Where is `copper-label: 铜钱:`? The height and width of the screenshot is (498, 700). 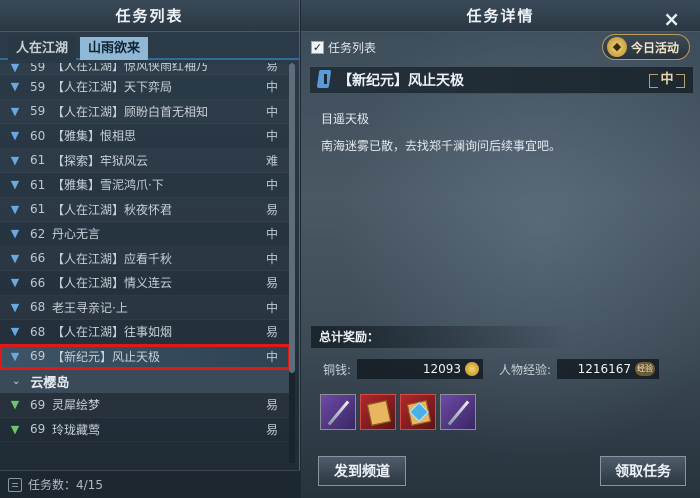
copper-label: 铜钱: is located at coordinates (337, 369).